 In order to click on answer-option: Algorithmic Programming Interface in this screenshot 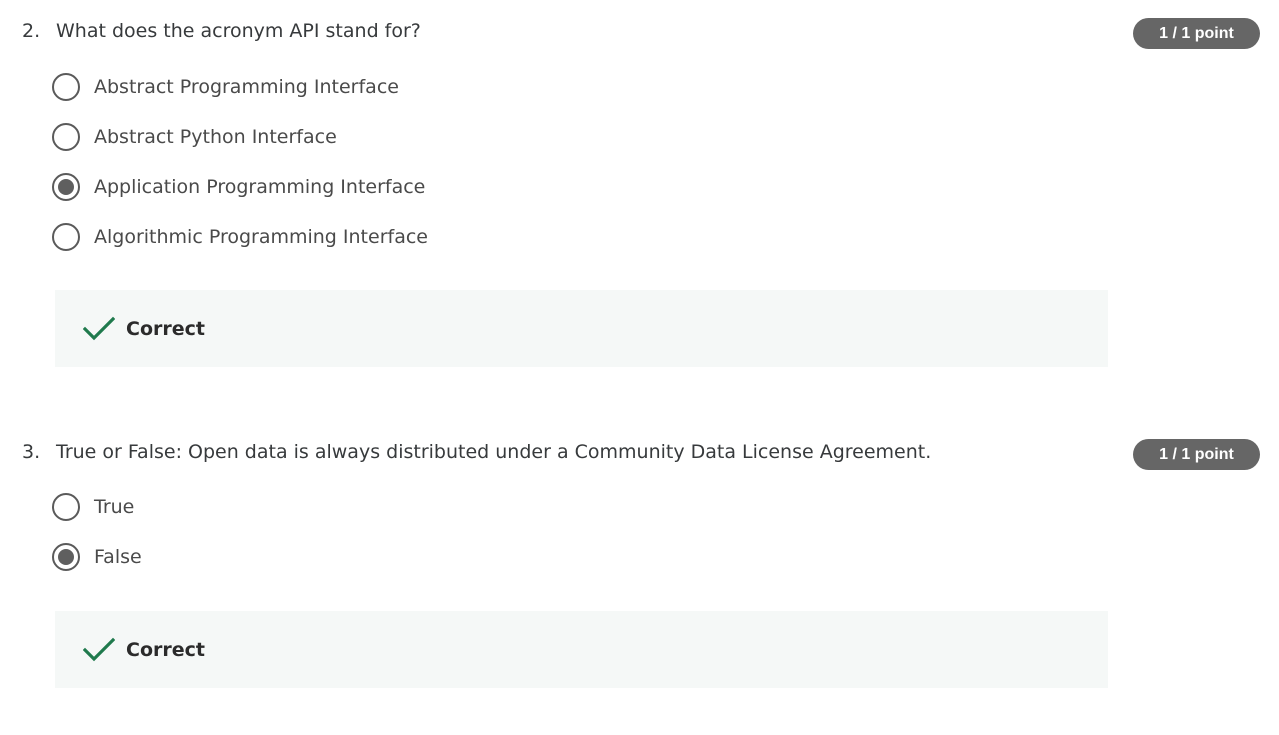, I will do `click(402, 237)`.